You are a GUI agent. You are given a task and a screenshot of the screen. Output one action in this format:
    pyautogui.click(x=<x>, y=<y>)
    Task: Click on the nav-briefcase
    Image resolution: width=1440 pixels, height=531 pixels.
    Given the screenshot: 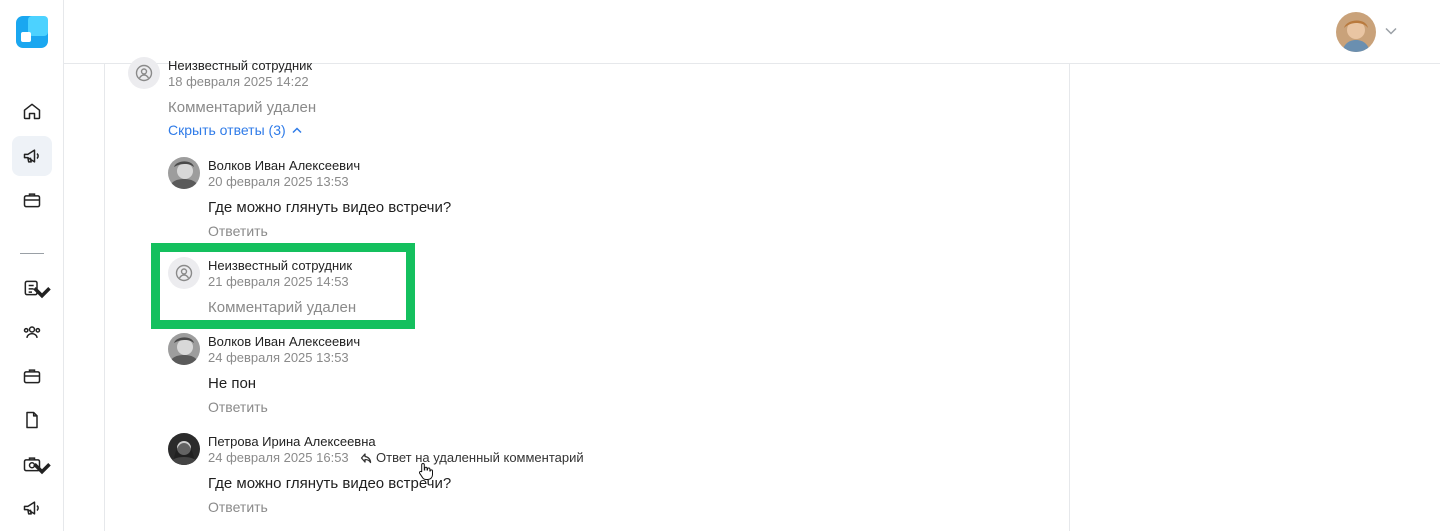 What is the action you would take?
    pyautogui.click(x=32, y=376)
    